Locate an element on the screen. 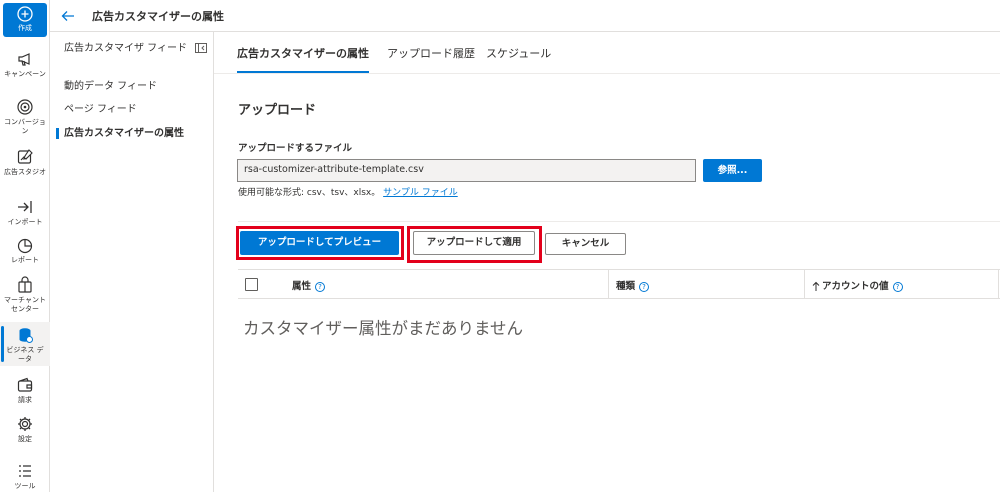 Image resolution: width=1000 pixels, height=492 pixels. column-type: 種類? is located at coordinates (633, 285).